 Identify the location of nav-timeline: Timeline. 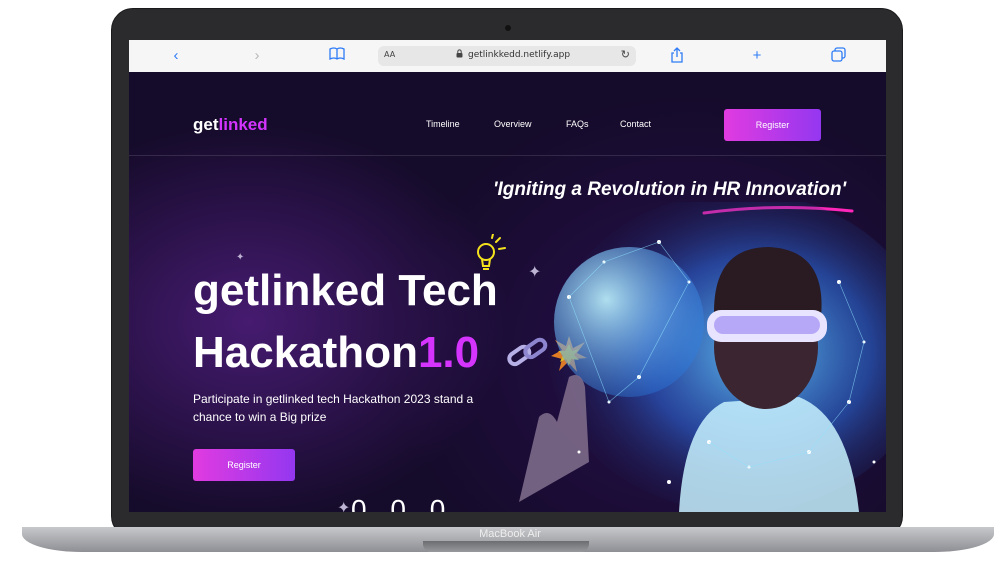
(443, 124).